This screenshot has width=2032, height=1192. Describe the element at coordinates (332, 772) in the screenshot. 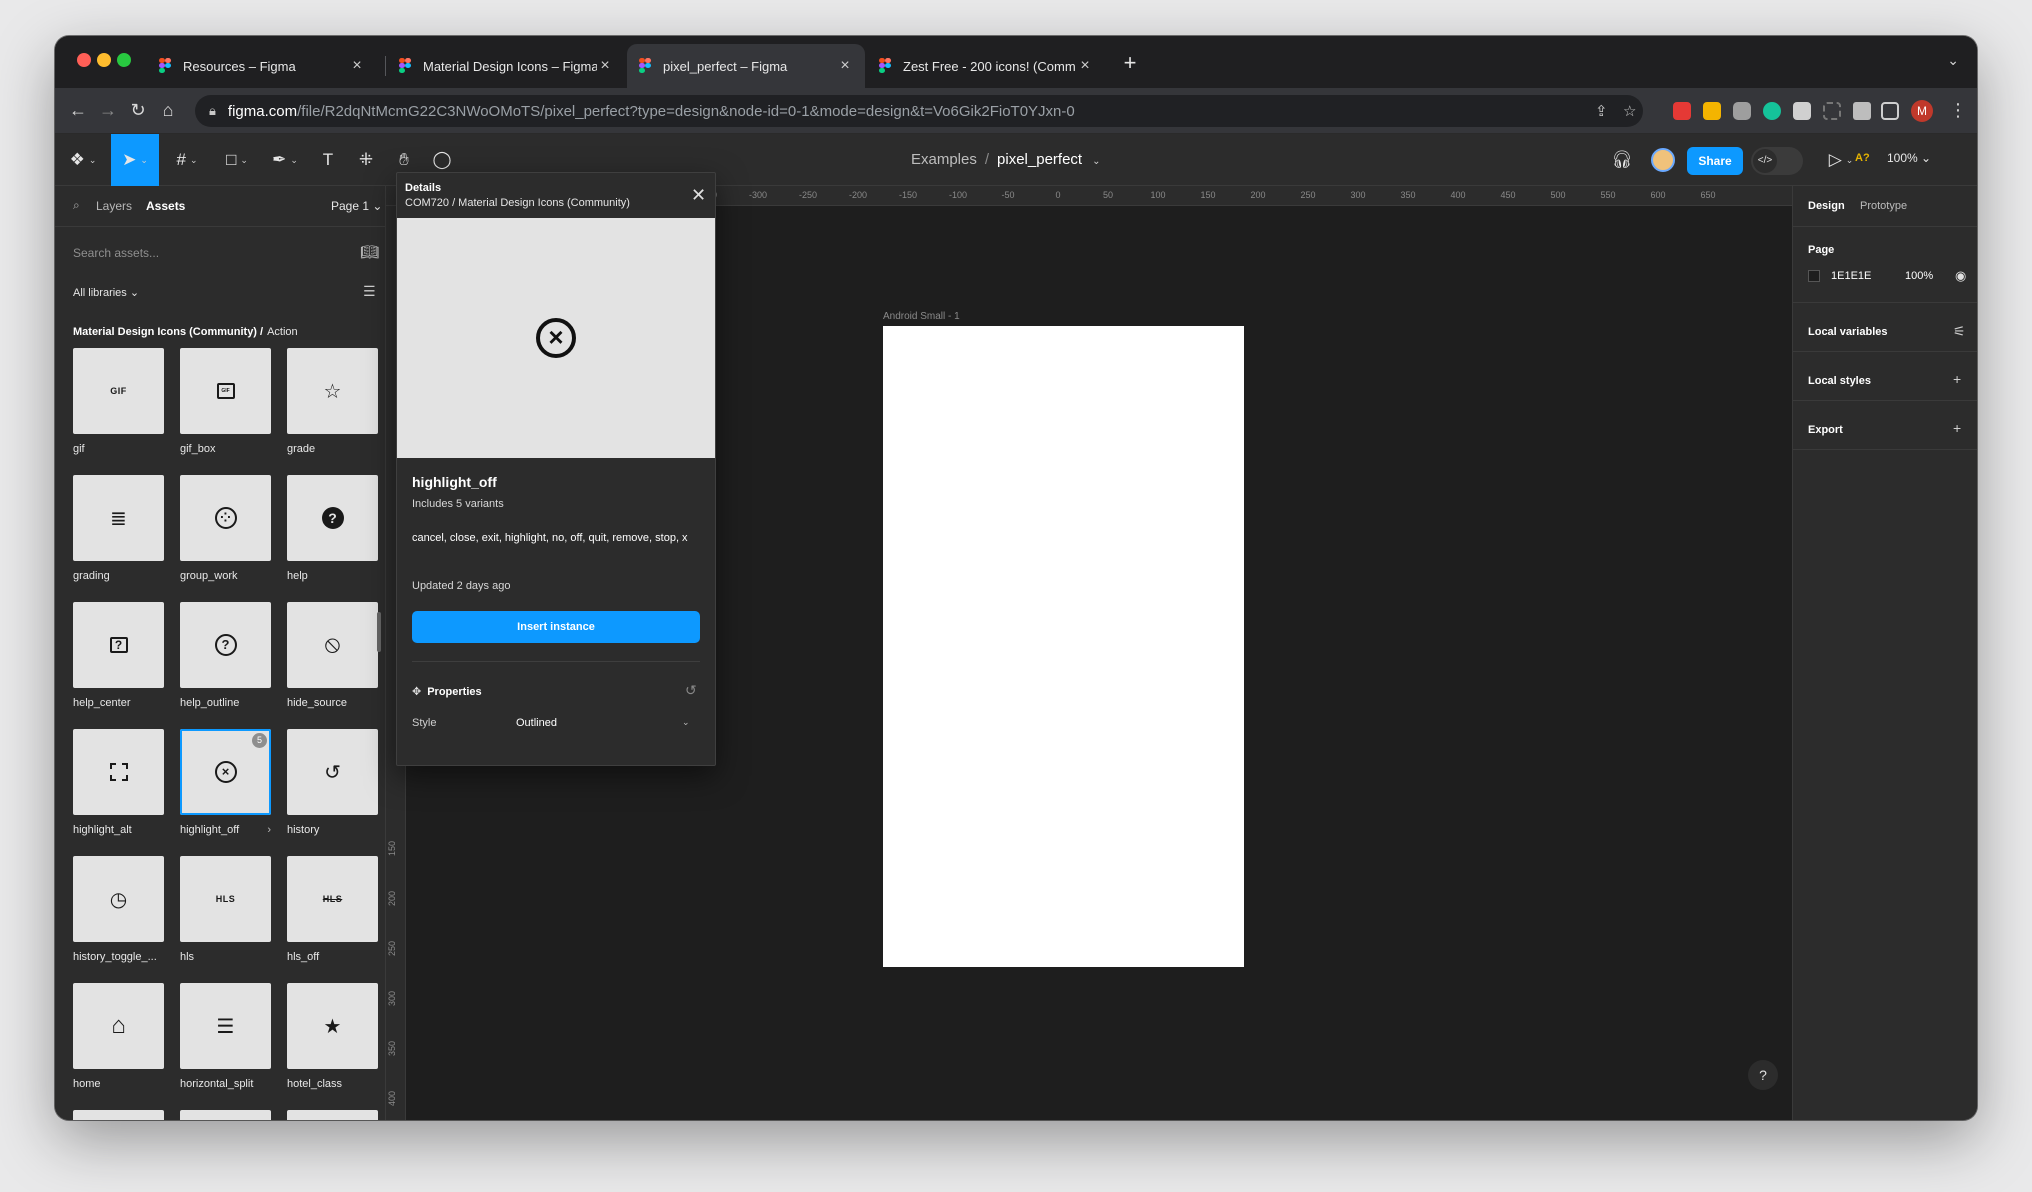

I see `history-icon: ↺` at that location.